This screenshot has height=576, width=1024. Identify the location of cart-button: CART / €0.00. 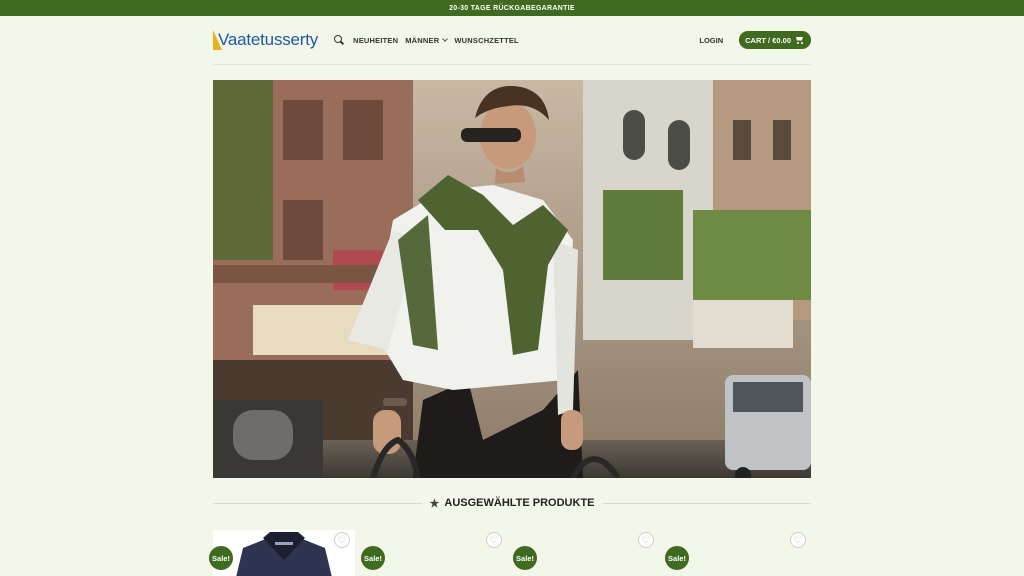
(775, 40).